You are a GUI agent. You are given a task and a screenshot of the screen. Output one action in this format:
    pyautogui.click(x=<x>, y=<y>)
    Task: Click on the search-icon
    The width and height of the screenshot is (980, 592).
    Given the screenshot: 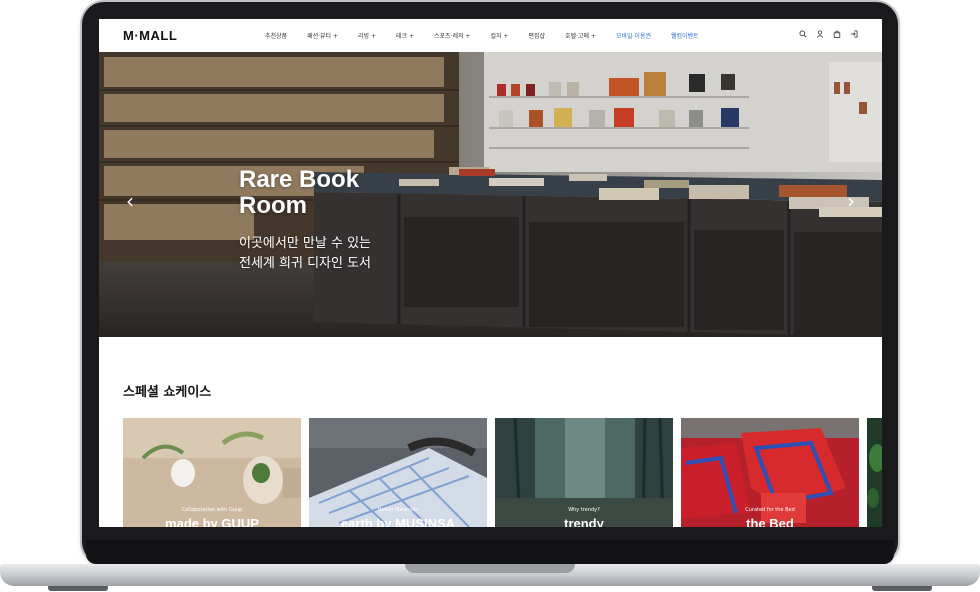 What is the action you would take?
    pyautogui.click(x=803, y=34)
    